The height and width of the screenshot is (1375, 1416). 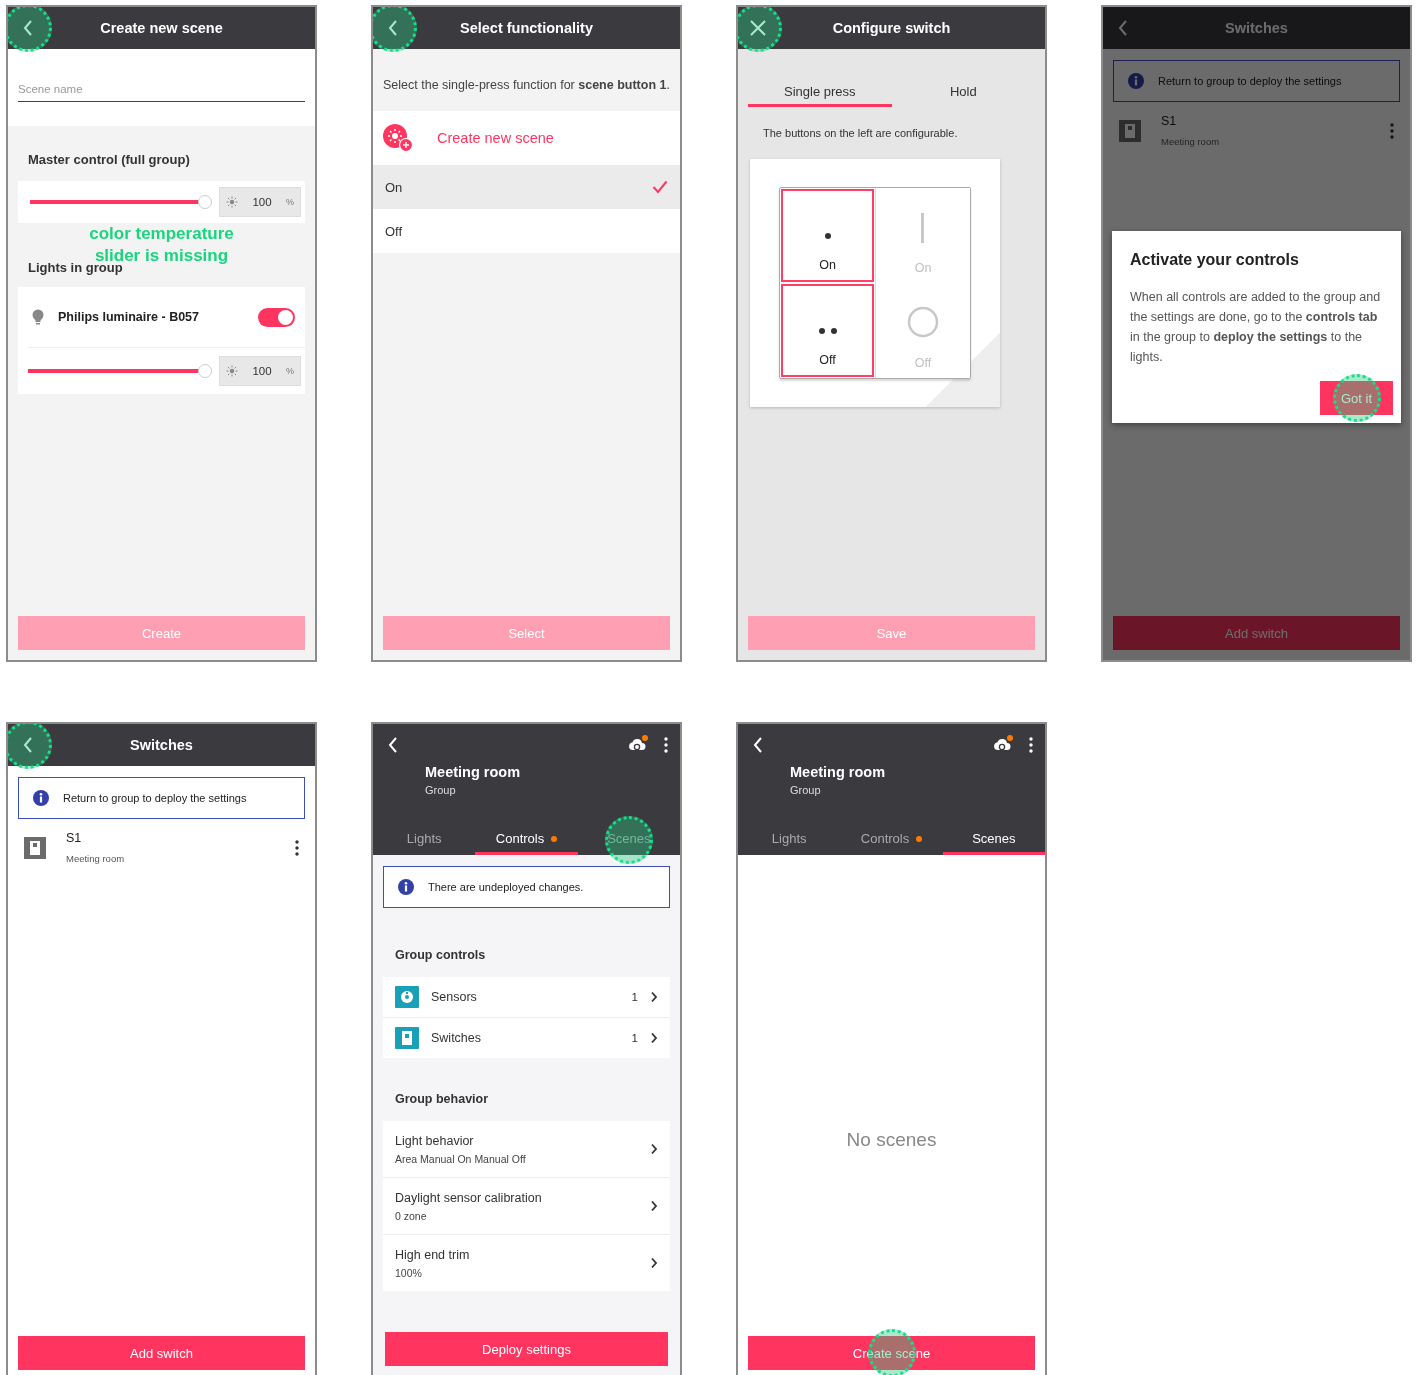 I want to click on option-item: On, so click(x=526, y=187).